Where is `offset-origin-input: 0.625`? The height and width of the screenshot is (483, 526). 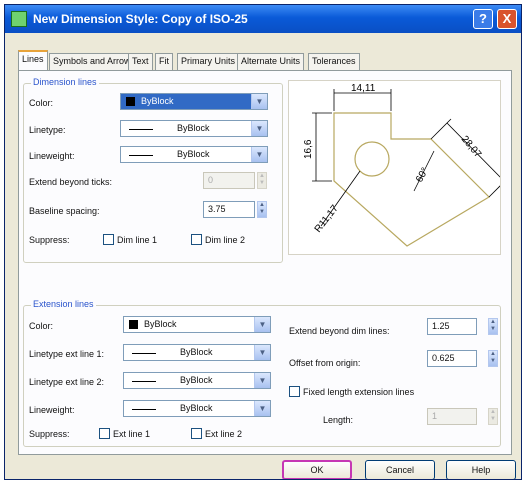
offset-origin-input: 0.625 is located at coordinates (452, 358).